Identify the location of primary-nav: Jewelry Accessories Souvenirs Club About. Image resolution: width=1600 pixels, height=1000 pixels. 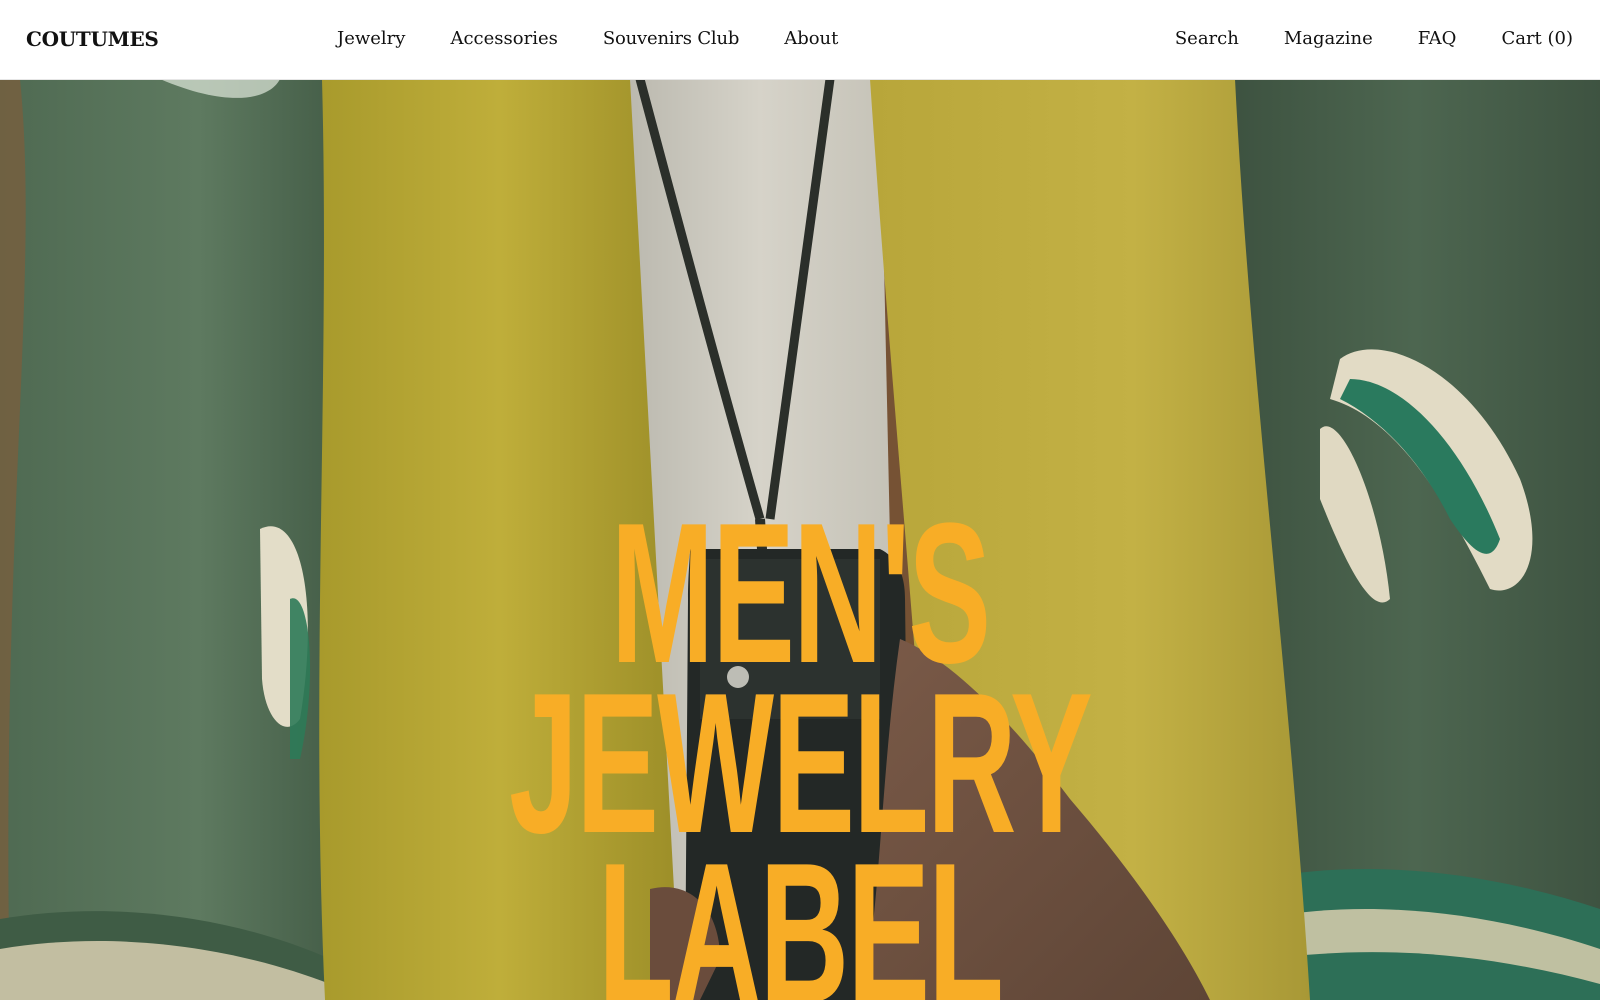
(587, 39).